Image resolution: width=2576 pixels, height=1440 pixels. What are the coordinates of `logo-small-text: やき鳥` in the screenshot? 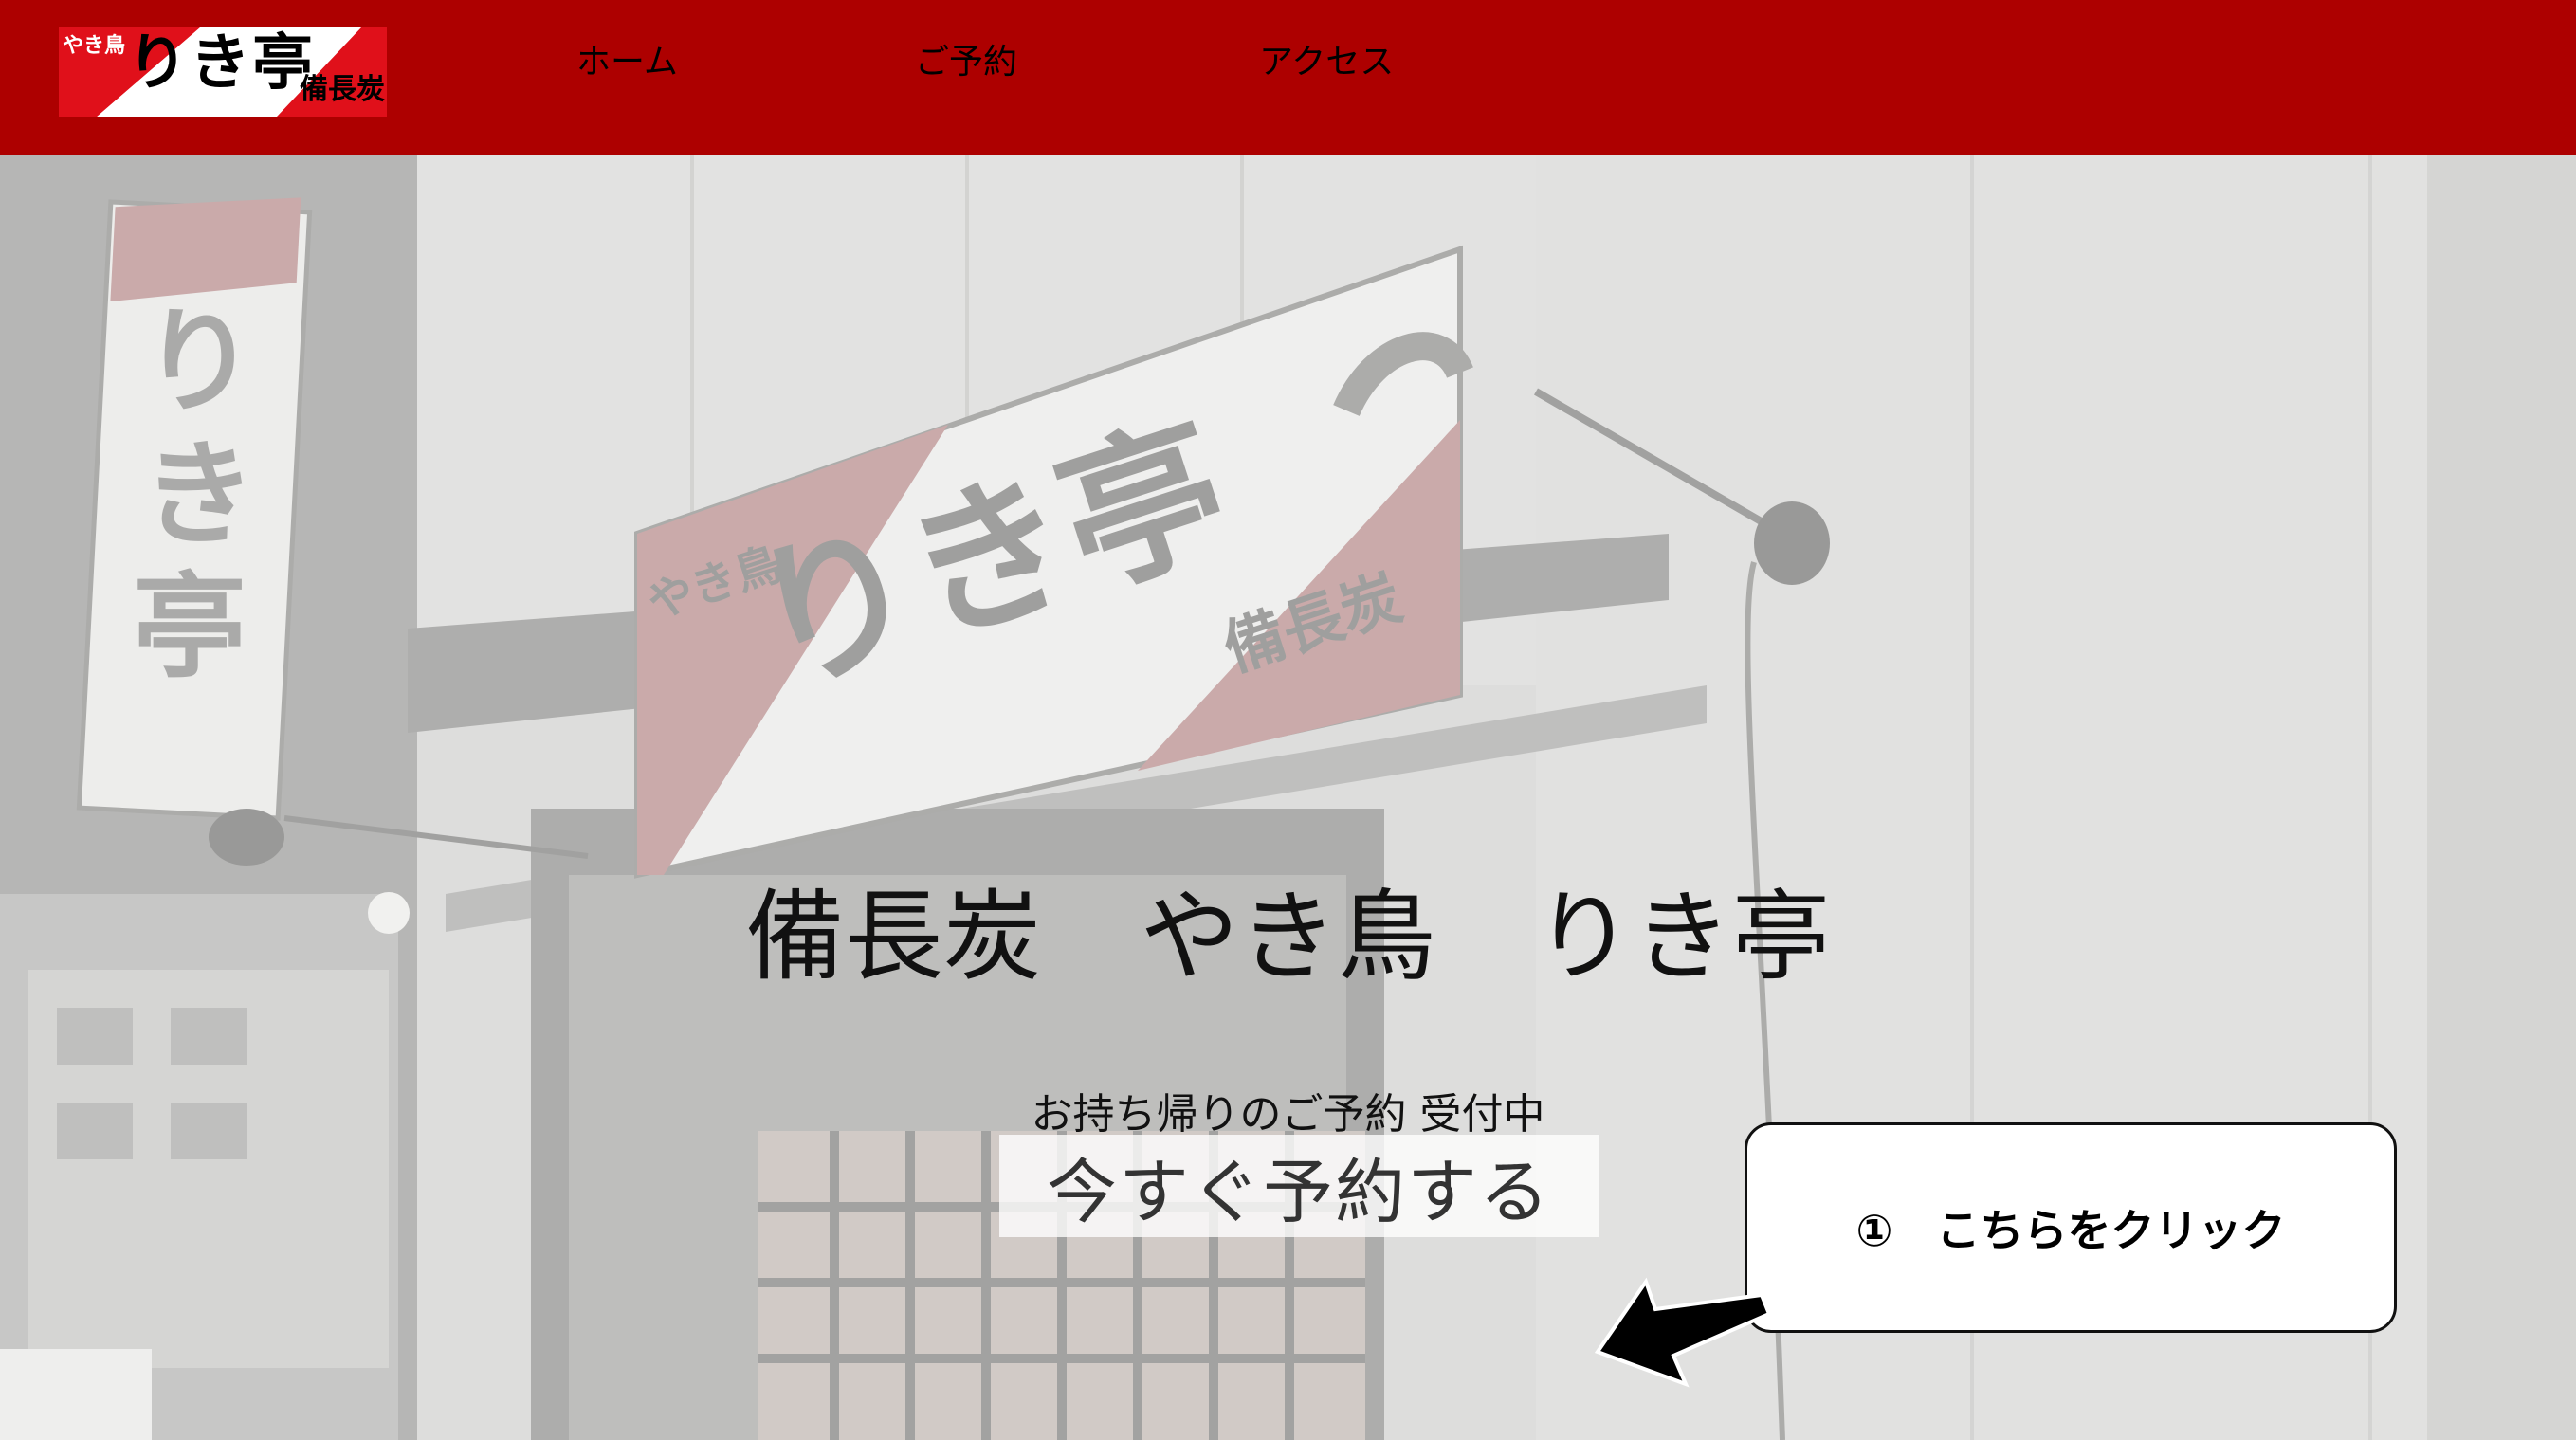 It's located at (94, 46).